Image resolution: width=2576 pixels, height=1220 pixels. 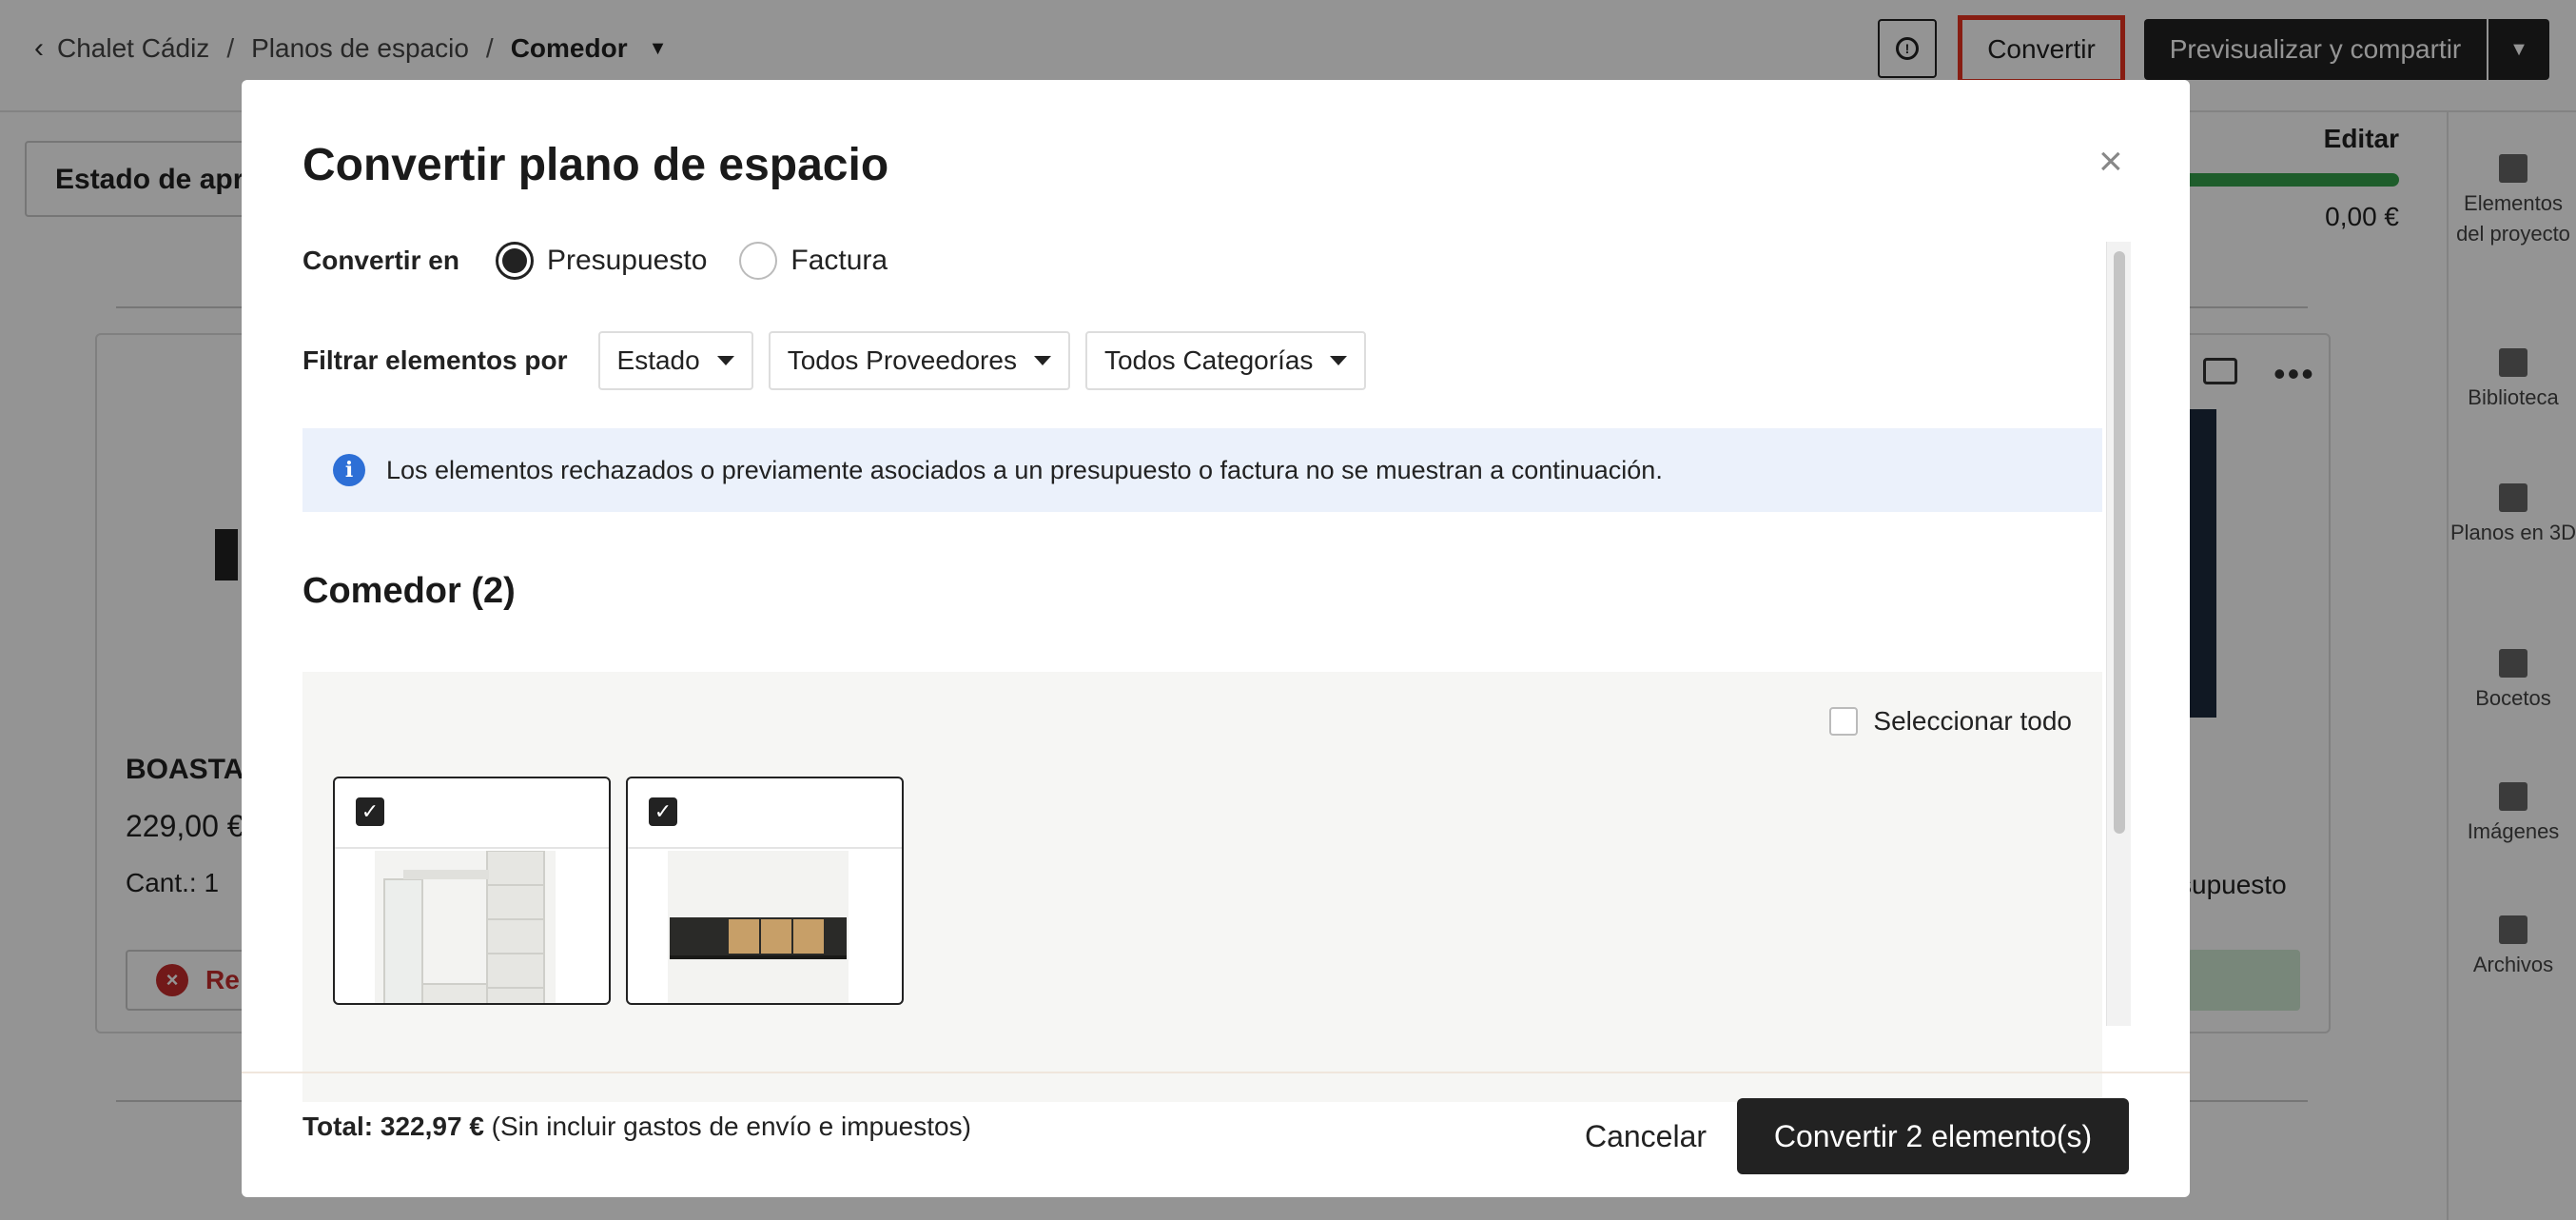 I want to click on select-all-control: Seleccionar todo, so click(x=1951, y=721).